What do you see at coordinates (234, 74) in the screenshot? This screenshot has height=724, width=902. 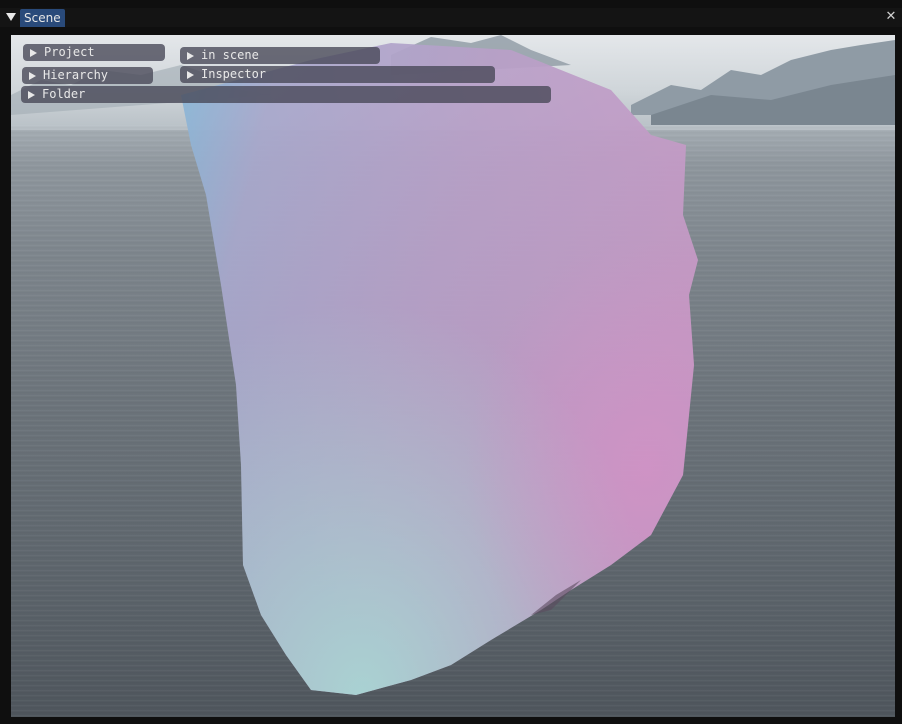 I see `panel-label: Inspector` at bounding box center [234, 74].